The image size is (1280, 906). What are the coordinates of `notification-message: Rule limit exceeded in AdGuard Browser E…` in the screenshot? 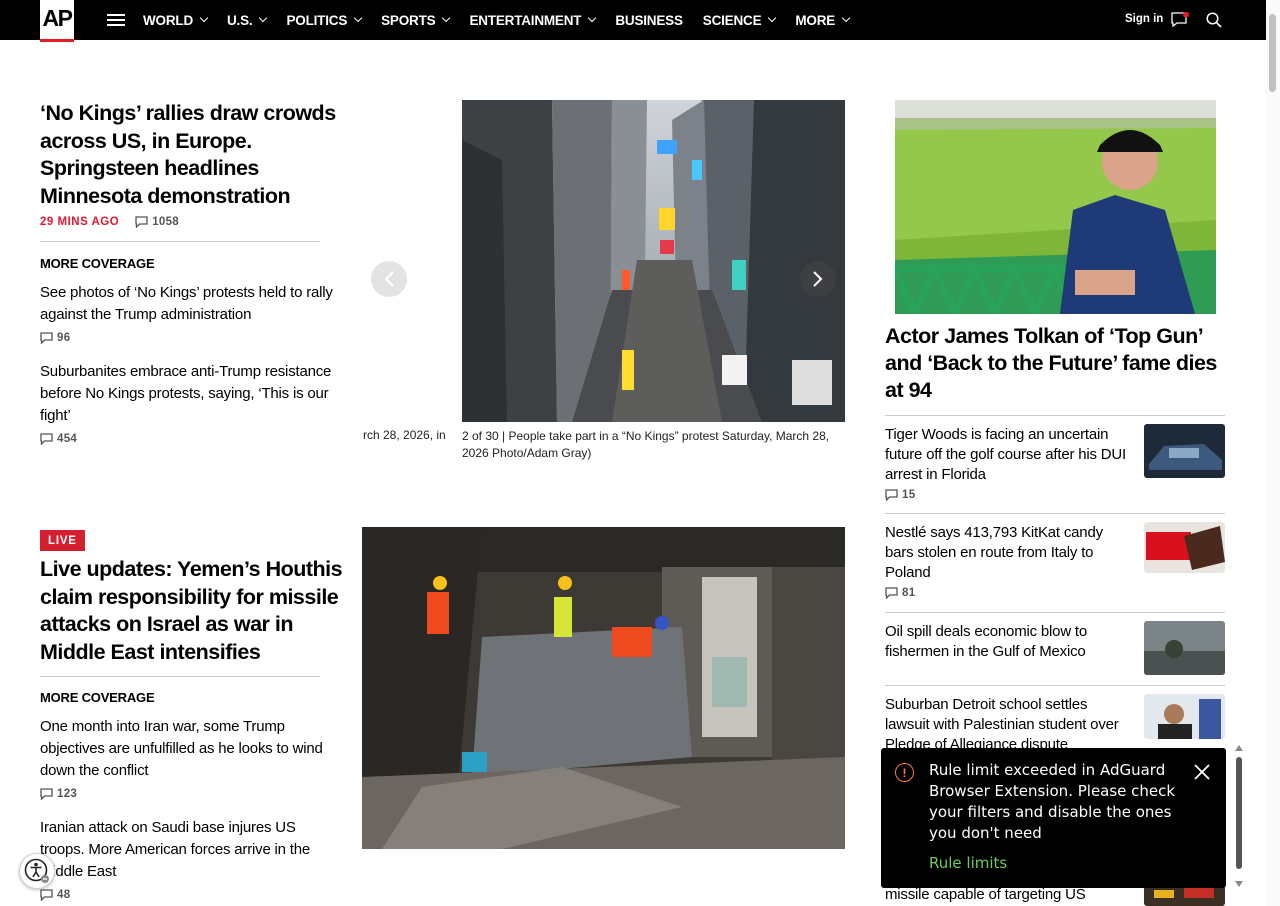 It's located at (1052, 801).